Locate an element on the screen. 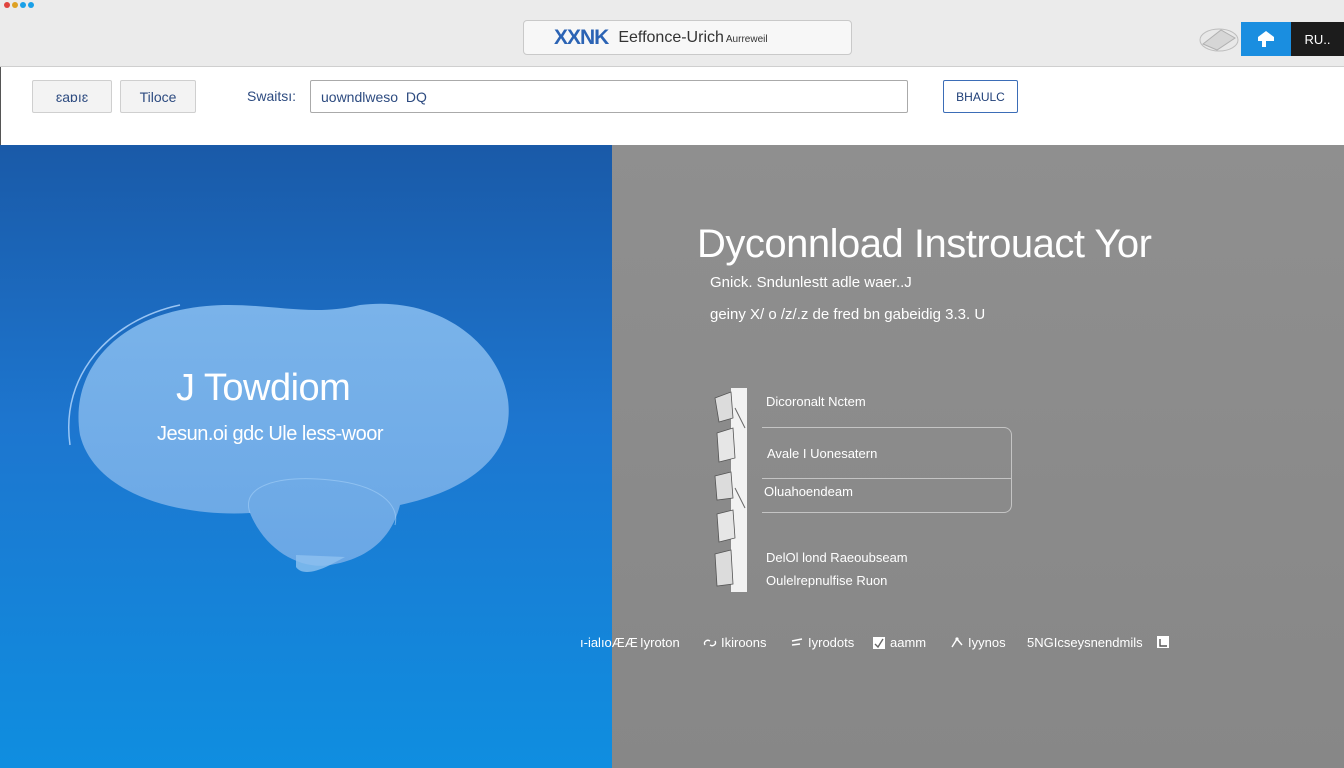 Image resolution: width=1344 pixels, height=768 pixels. options-divider is located at coordinates (887, 478).